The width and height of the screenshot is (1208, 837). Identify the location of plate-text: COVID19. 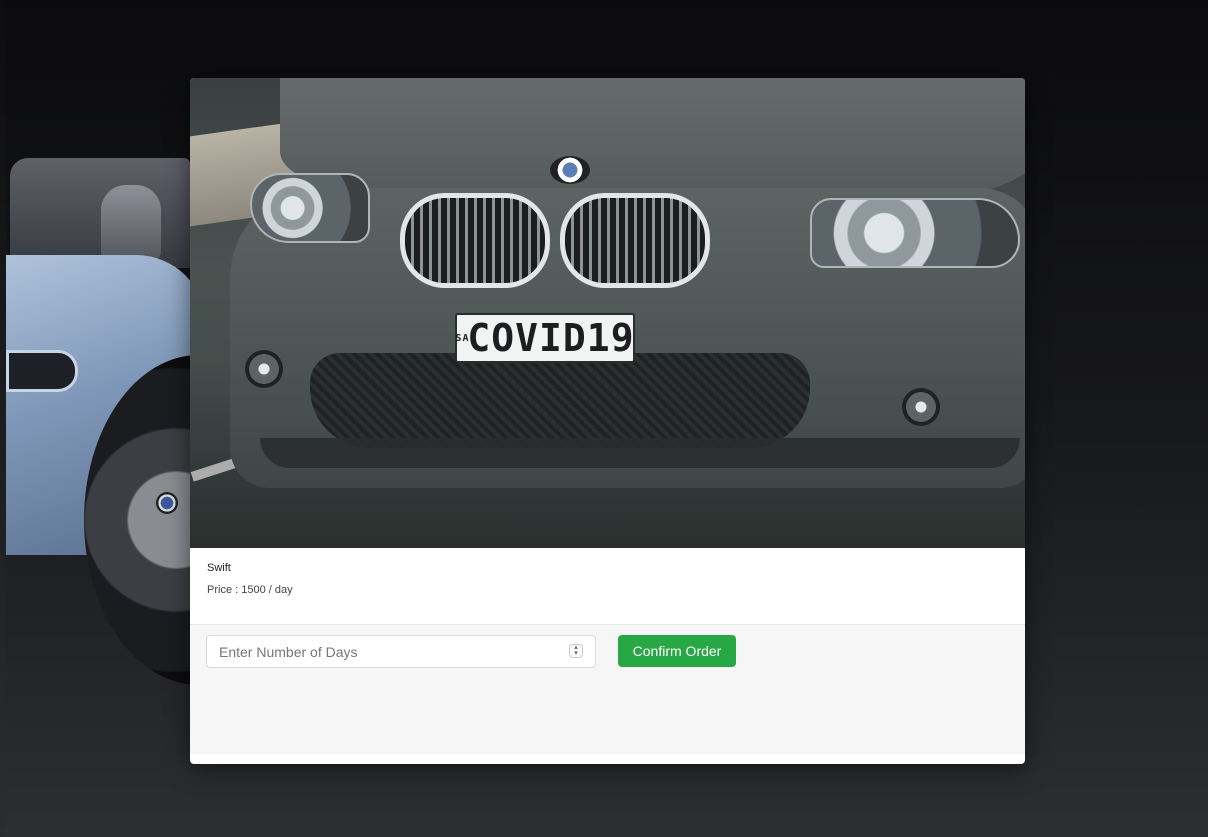
(551, 338).